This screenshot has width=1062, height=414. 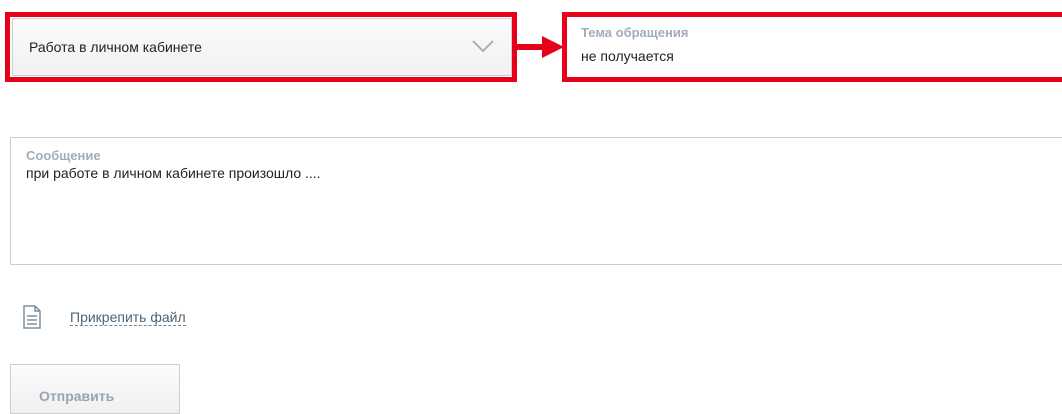 What do you see at coordinates (627, 56) in the screenshot?
I see `subject-input-value: не получается` at bounding box center [627, 56].